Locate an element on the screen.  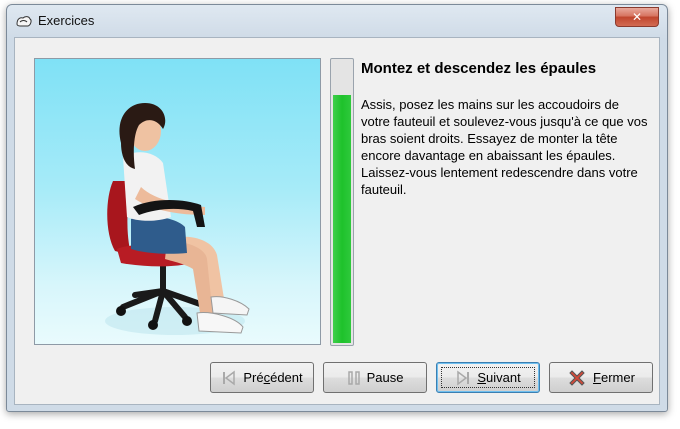
app-icon is located at coordinates (24, 21).